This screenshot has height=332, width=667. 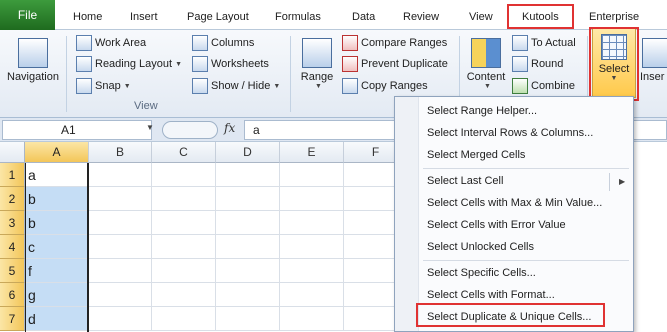 What do you see at coordinates (350, 43) in the screenshot?
I see `compare-ranges-icon` at bounding box center [350, 43].